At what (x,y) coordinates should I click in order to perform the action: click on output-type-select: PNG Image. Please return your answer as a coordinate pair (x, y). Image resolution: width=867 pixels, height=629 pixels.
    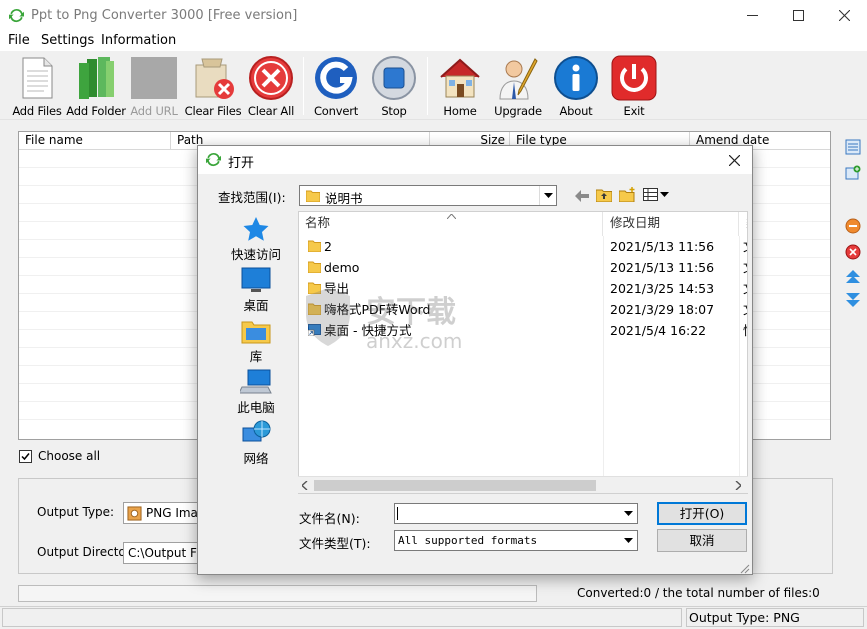
    Looking at the image, I should click on (163, 513).